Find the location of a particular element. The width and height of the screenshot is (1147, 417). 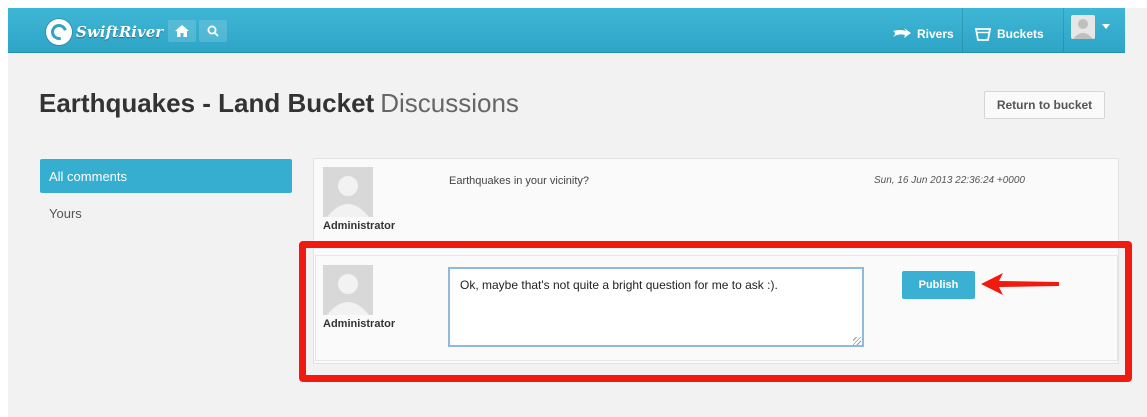

rivers-label: Rivers is located at coordinates (935, 34).